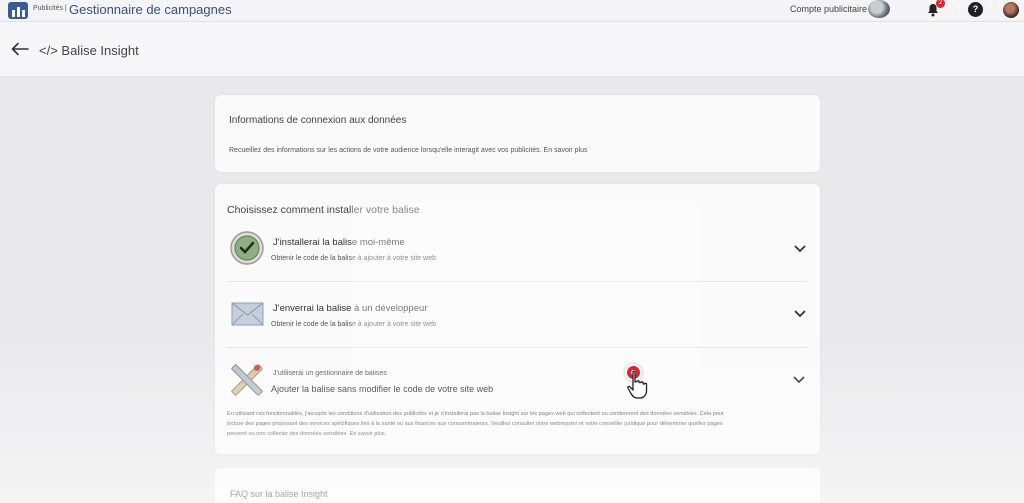 This screenshot has width=1024, height=503. I want to click on account-switcher-label: Compte publicitaire, so click(828, 9).